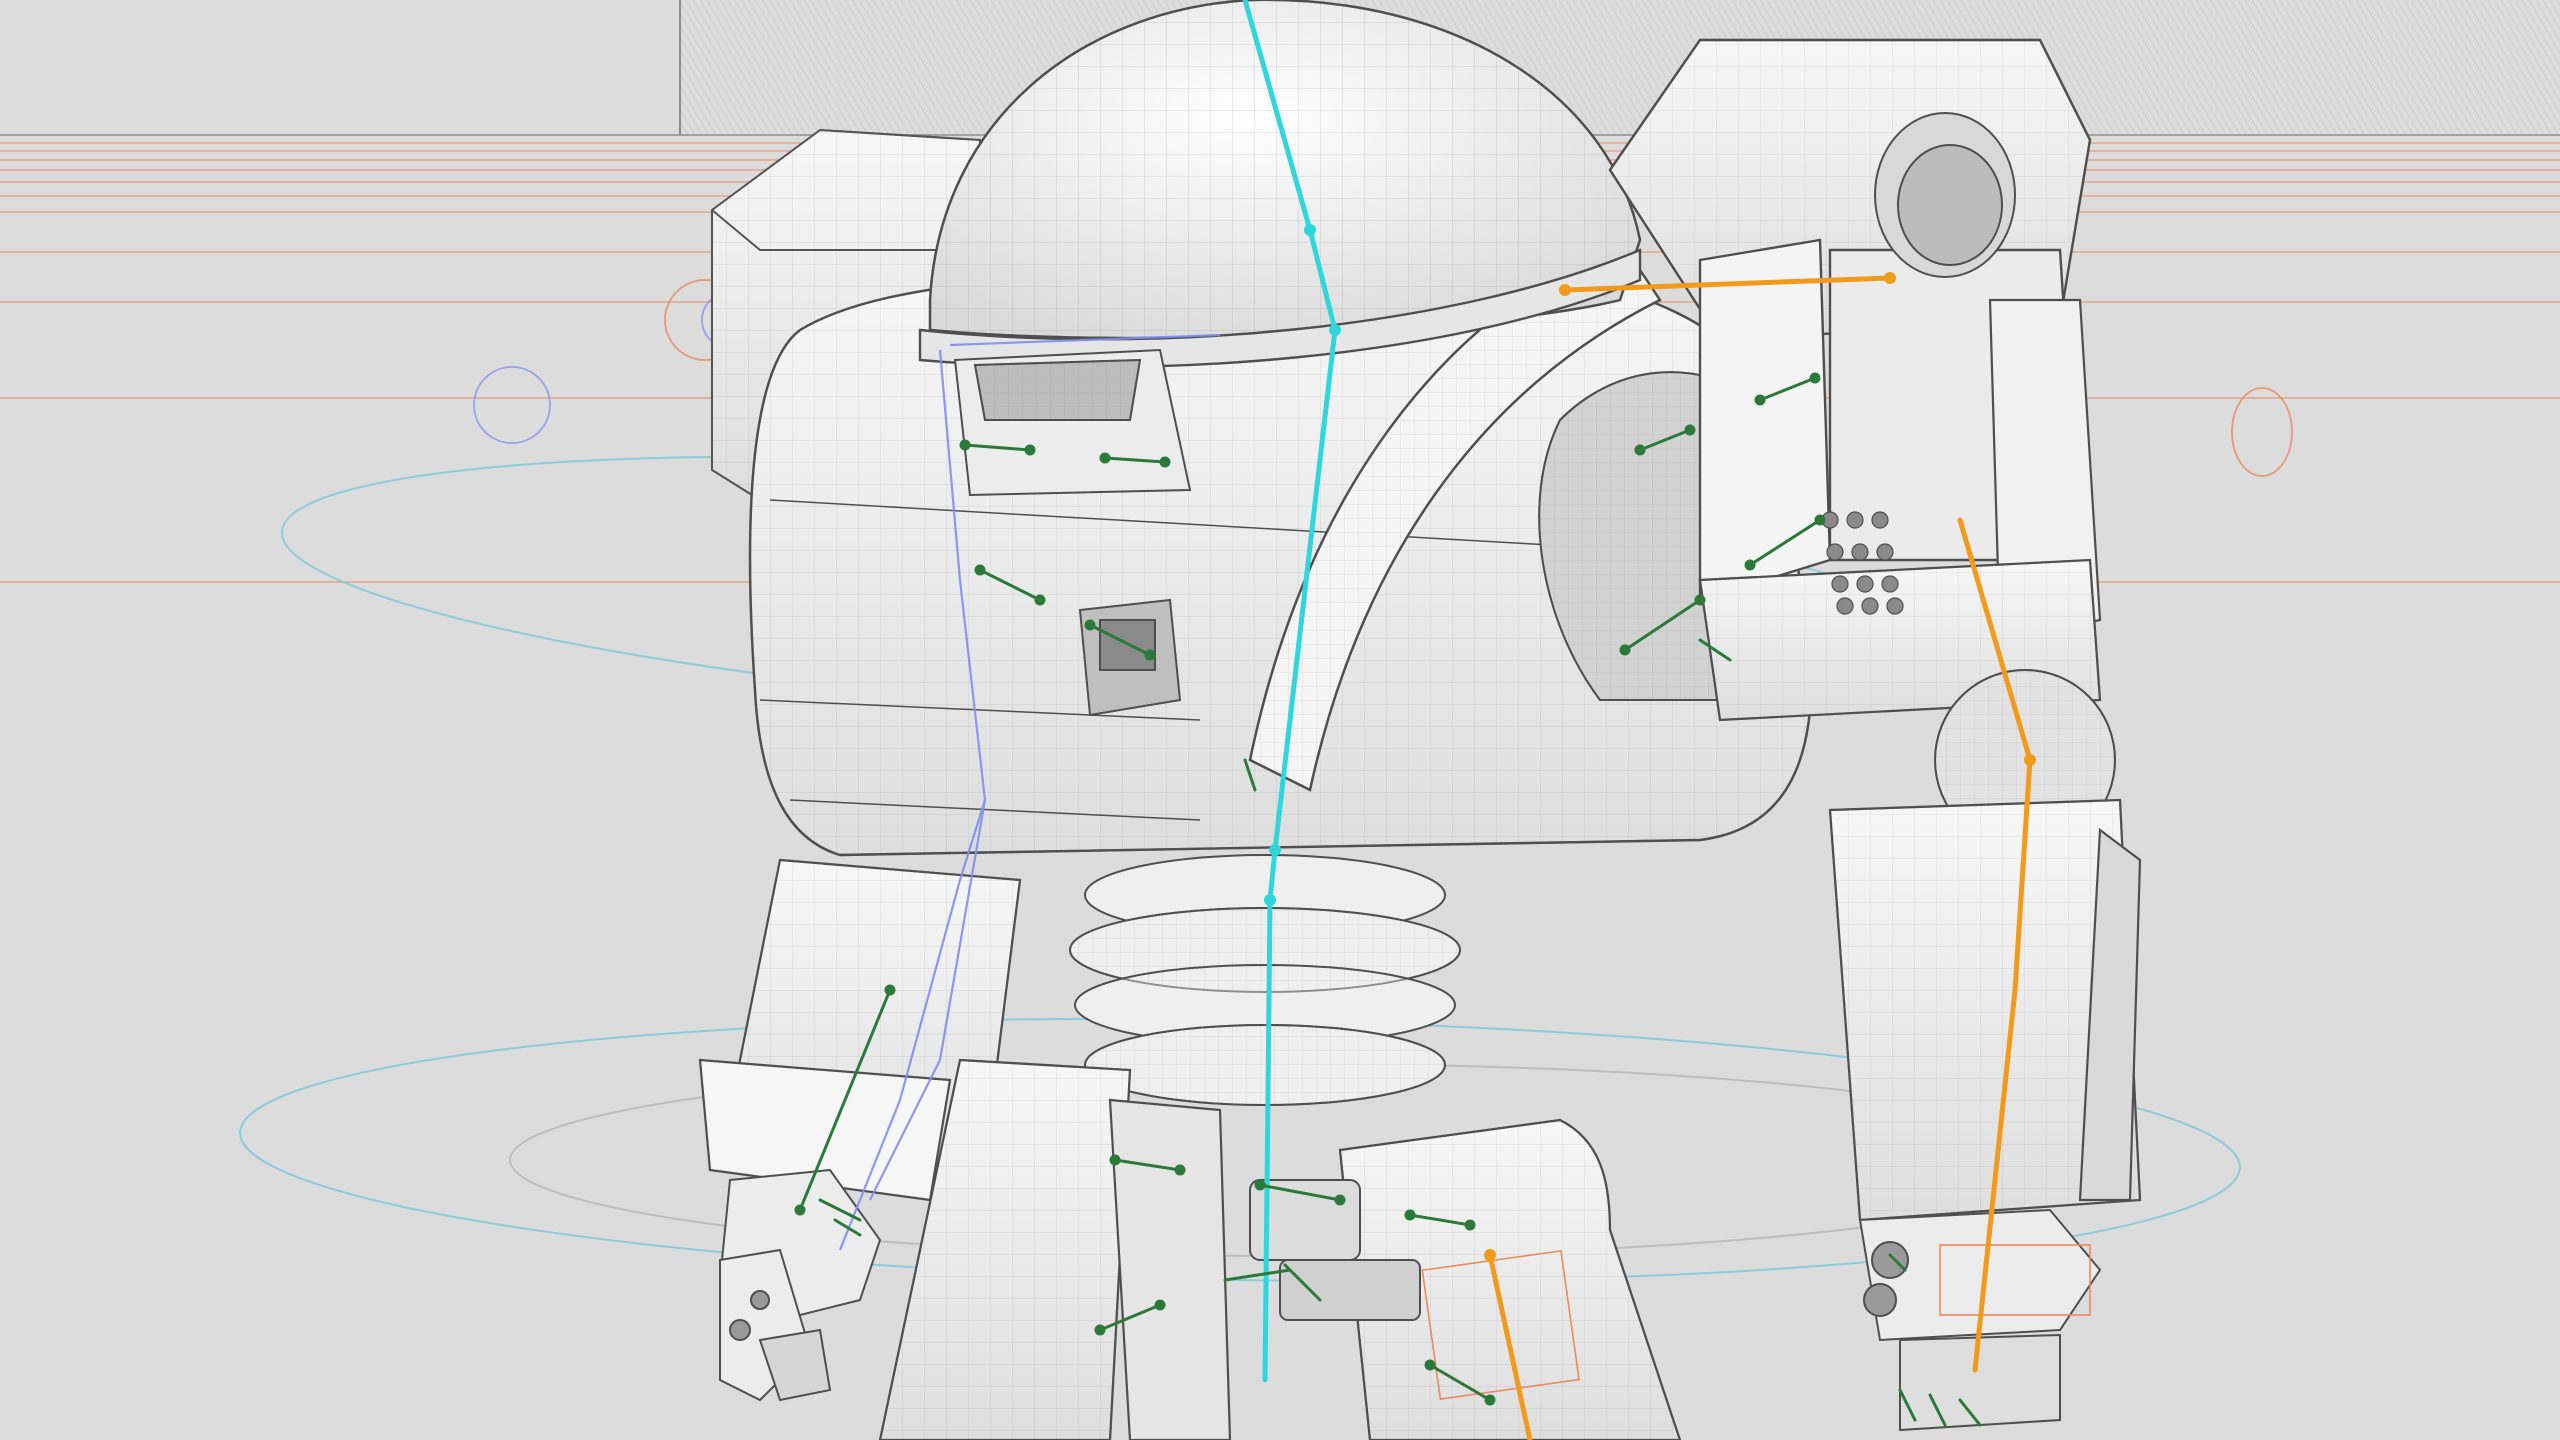  Describe the element at coordinates (1945, 195) in the screenshot. I see `shoulder-port` at that location.